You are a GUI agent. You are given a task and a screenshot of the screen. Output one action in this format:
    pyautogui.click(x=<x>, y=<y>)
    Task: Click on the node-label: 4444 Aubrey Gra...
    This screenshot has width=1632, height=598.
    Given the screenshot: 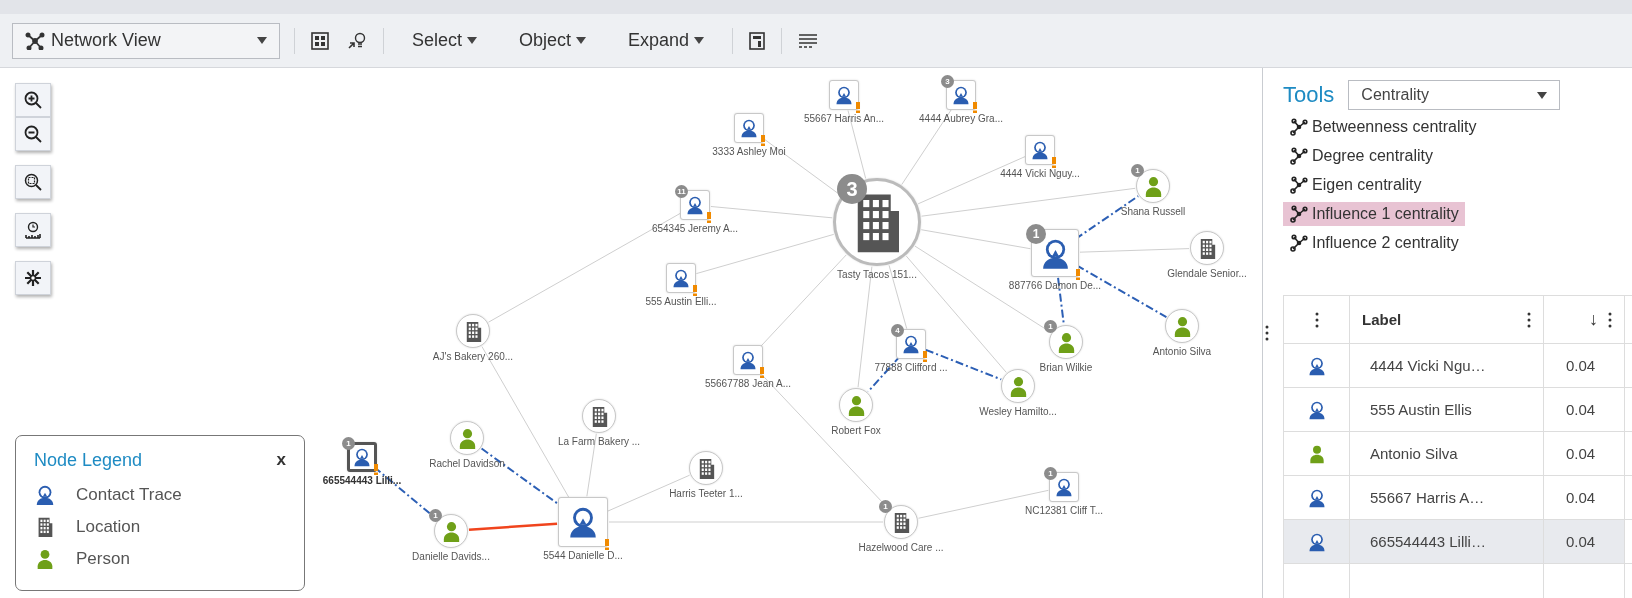 What is the action you would take?
    pyautogui.click(x=961, y=118)
    